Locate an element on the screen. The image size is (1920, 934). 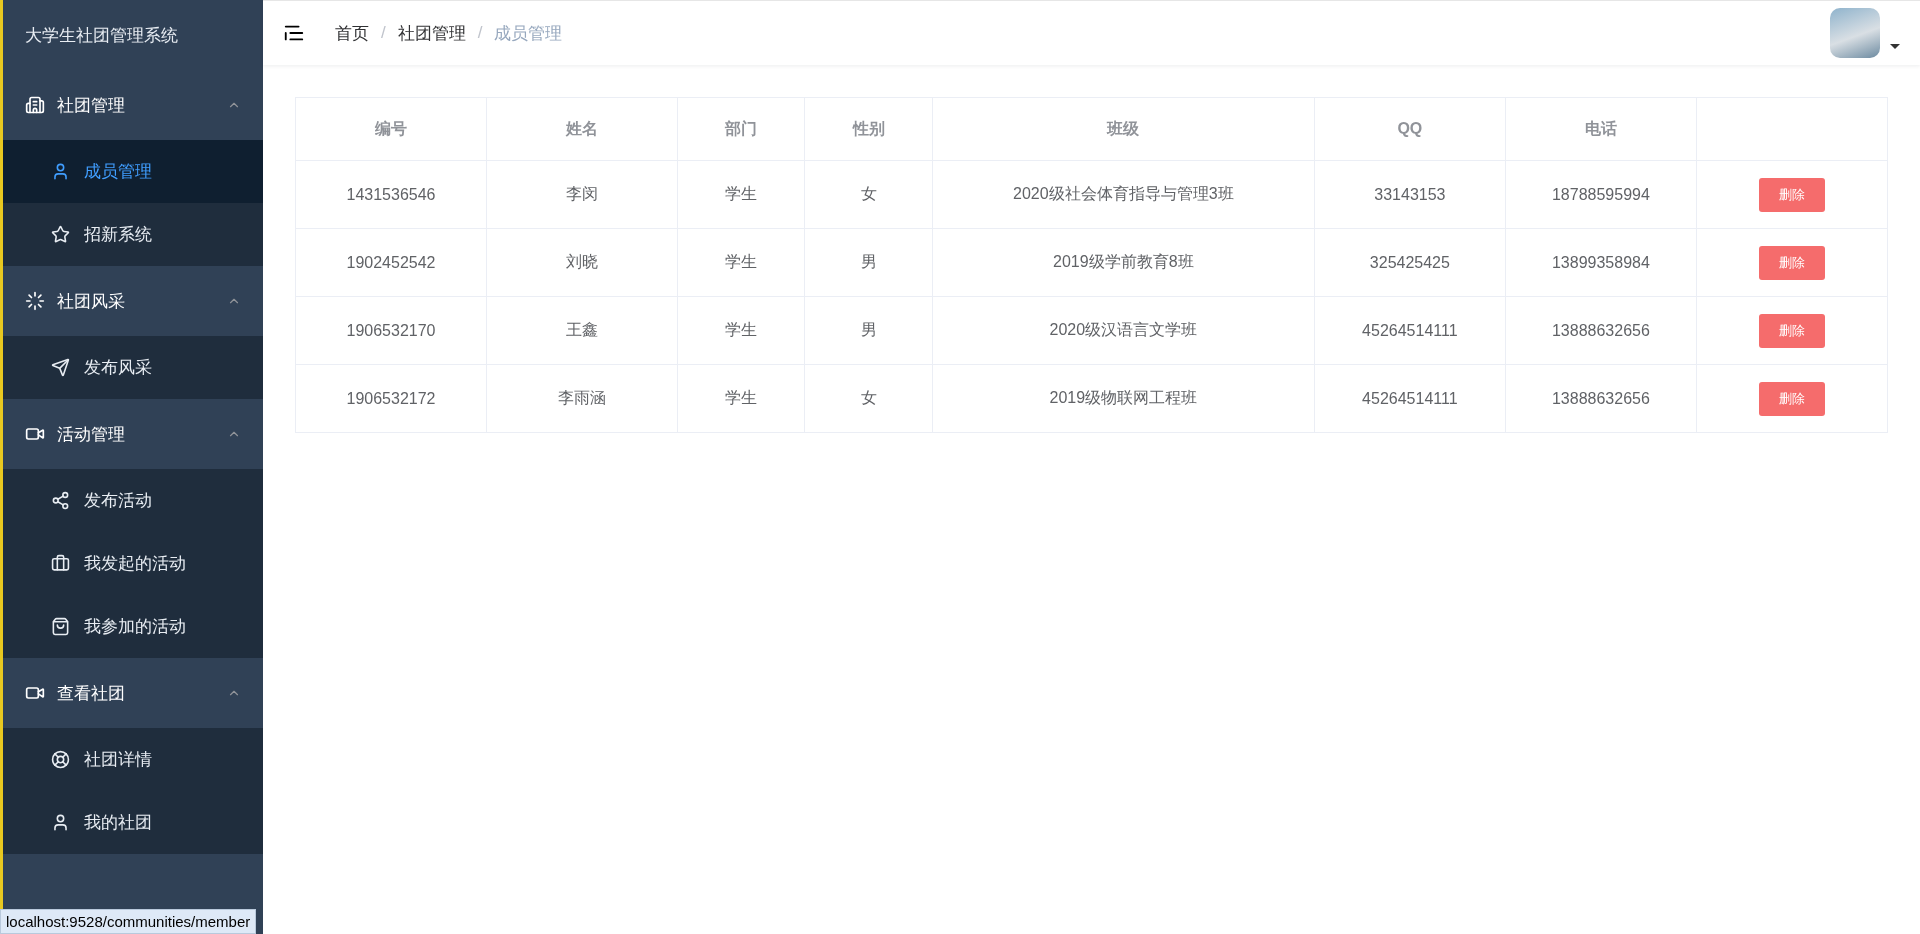
table-cell: 2019级物联网工程班 is located at coordinates (1123, 398).